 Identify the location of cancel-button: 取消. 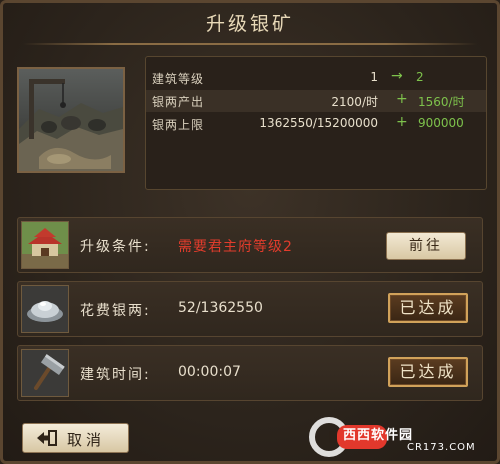
(75, 438).